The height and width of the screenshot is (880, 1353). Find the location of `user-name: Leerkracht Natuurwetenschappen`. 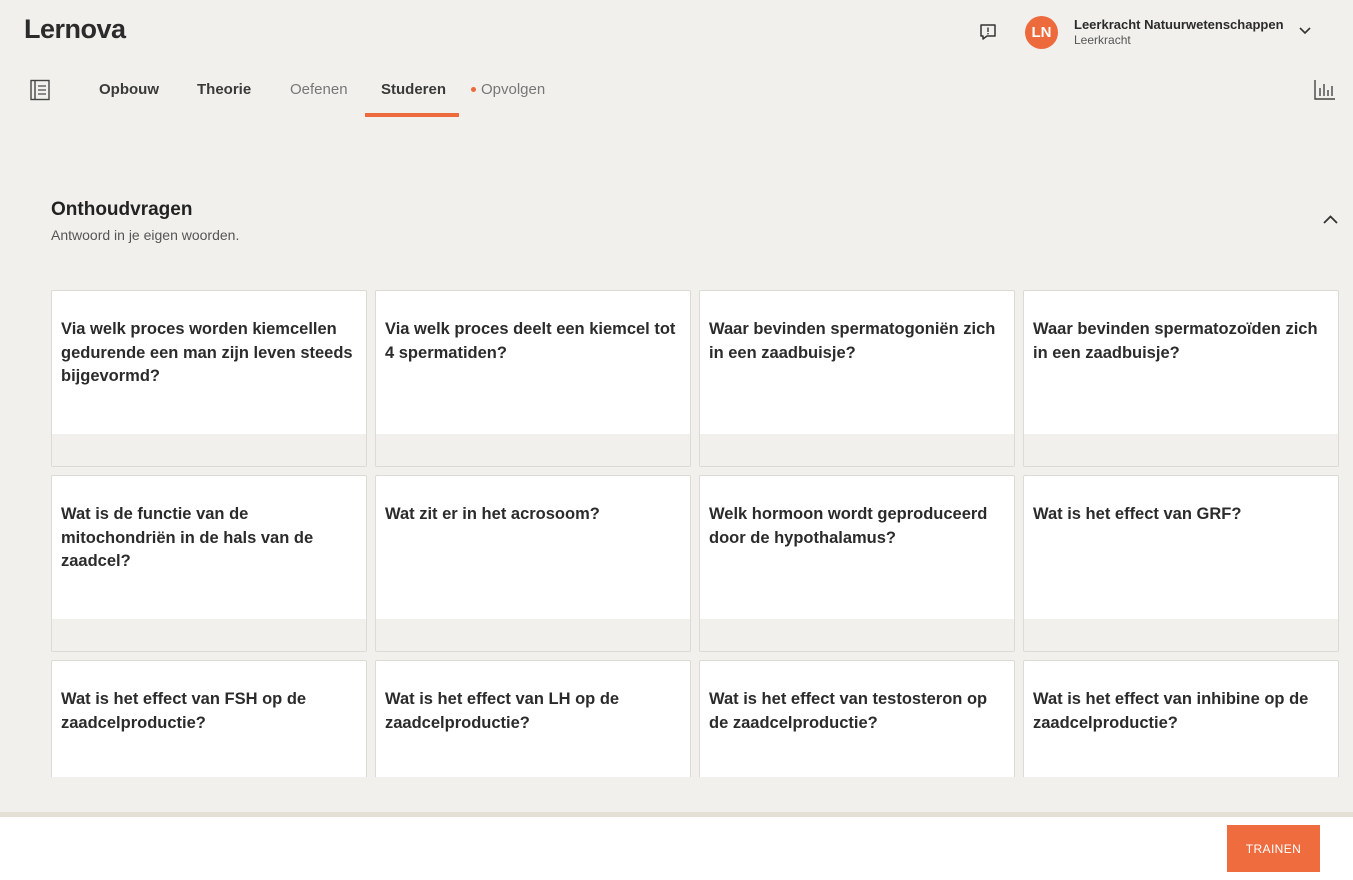

user-name: Leerkracht Natuurwetenschappen is located at coordinates (1179, 24).